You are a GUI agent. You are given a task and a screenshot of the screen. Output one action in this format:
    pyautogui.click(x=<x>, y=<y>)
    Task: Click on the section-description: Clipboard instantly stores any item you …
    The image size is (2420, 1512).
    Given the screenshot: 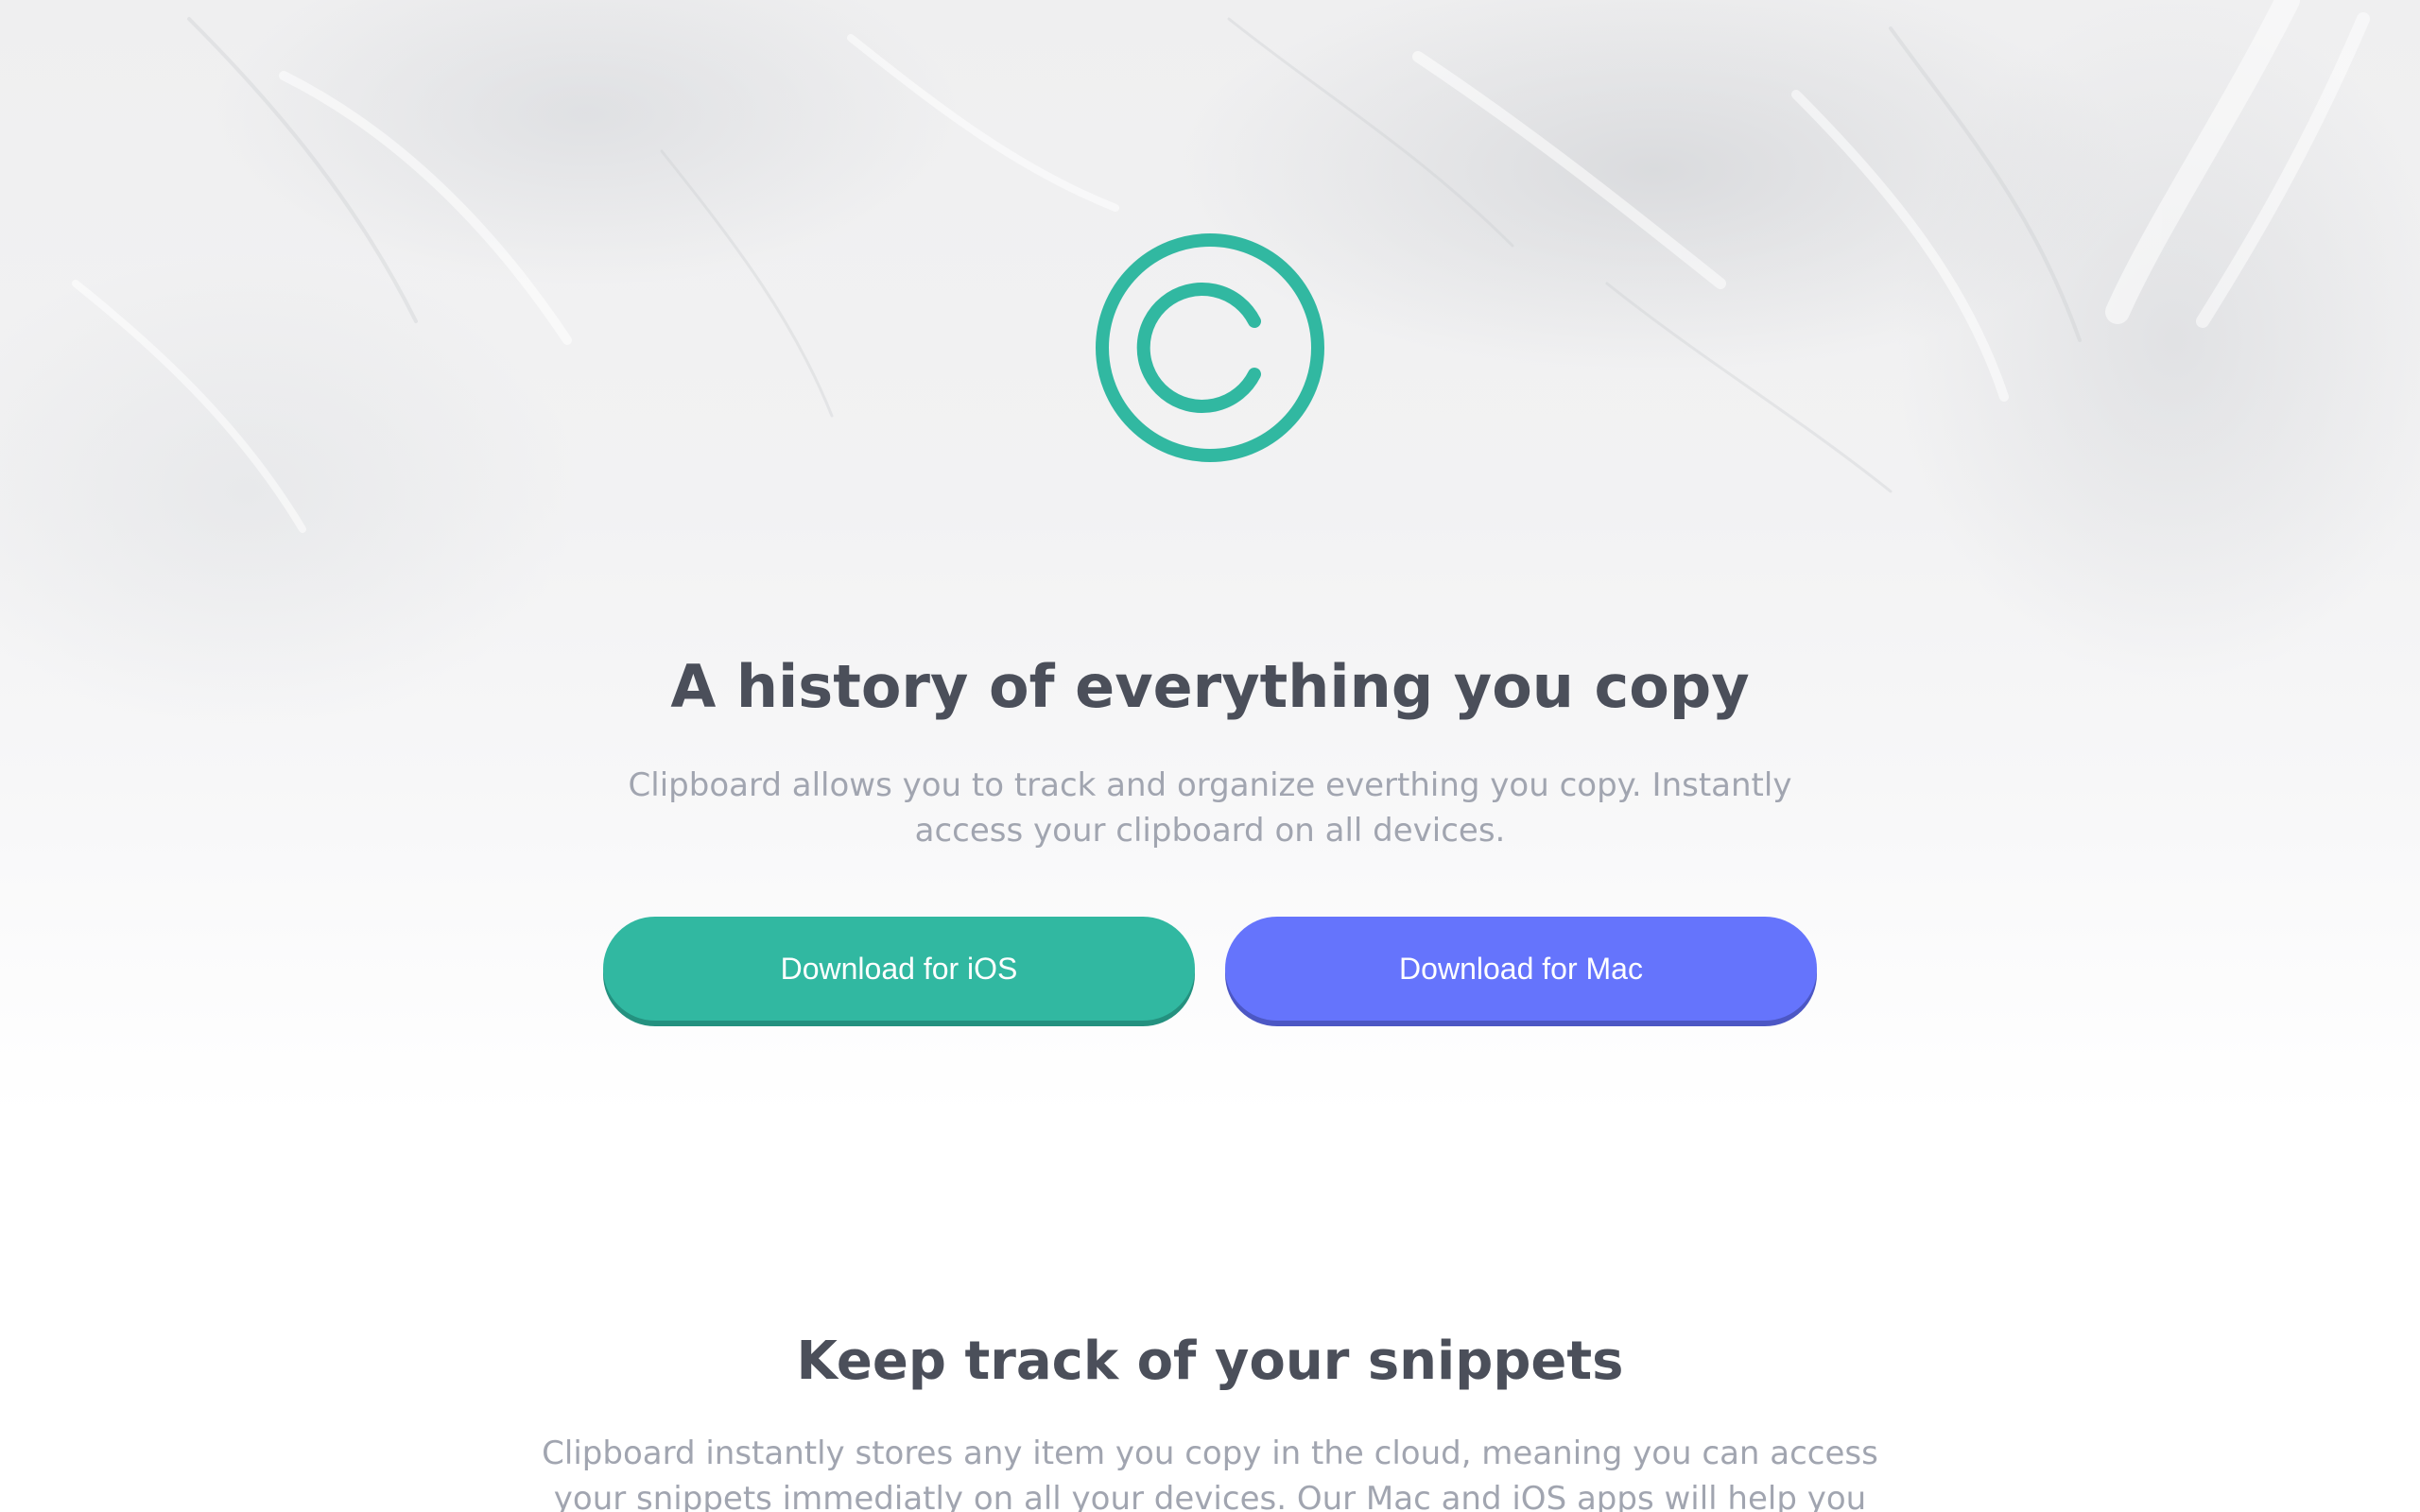 What is the action you would take?
    pyautogui.click(x=1210, y=1473)
    